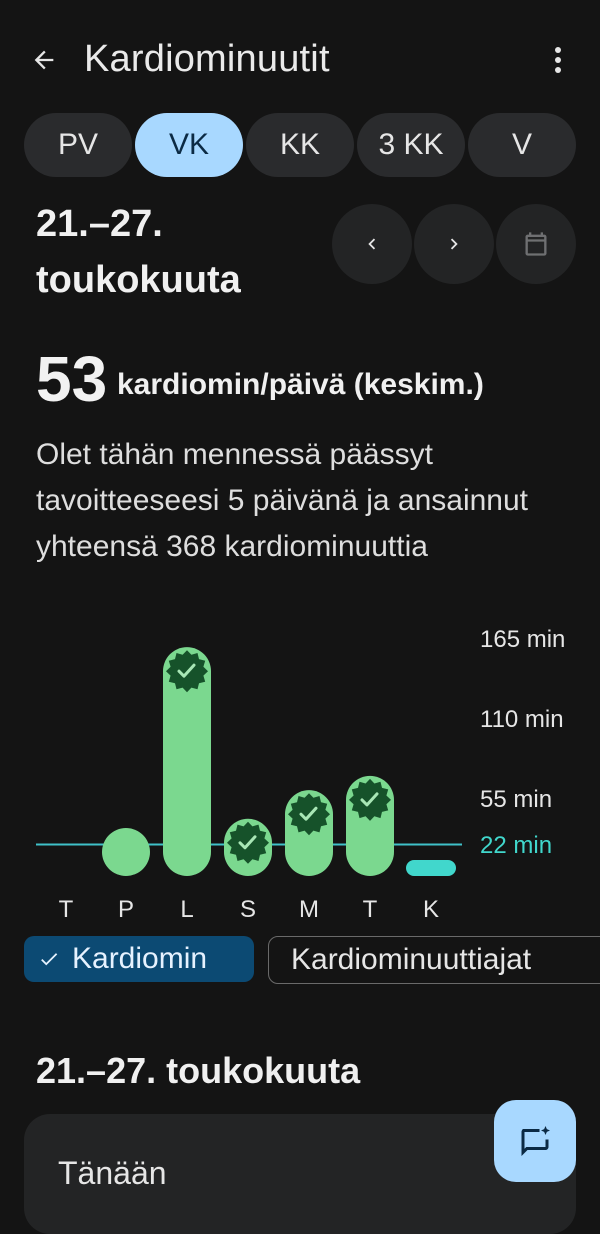 The height and width of the screenshot is (1234, 600). What do you see at coordinates (516, 845) in the screenshot?
I see `goal-label: 22 min` at bounding box center [516, 845].